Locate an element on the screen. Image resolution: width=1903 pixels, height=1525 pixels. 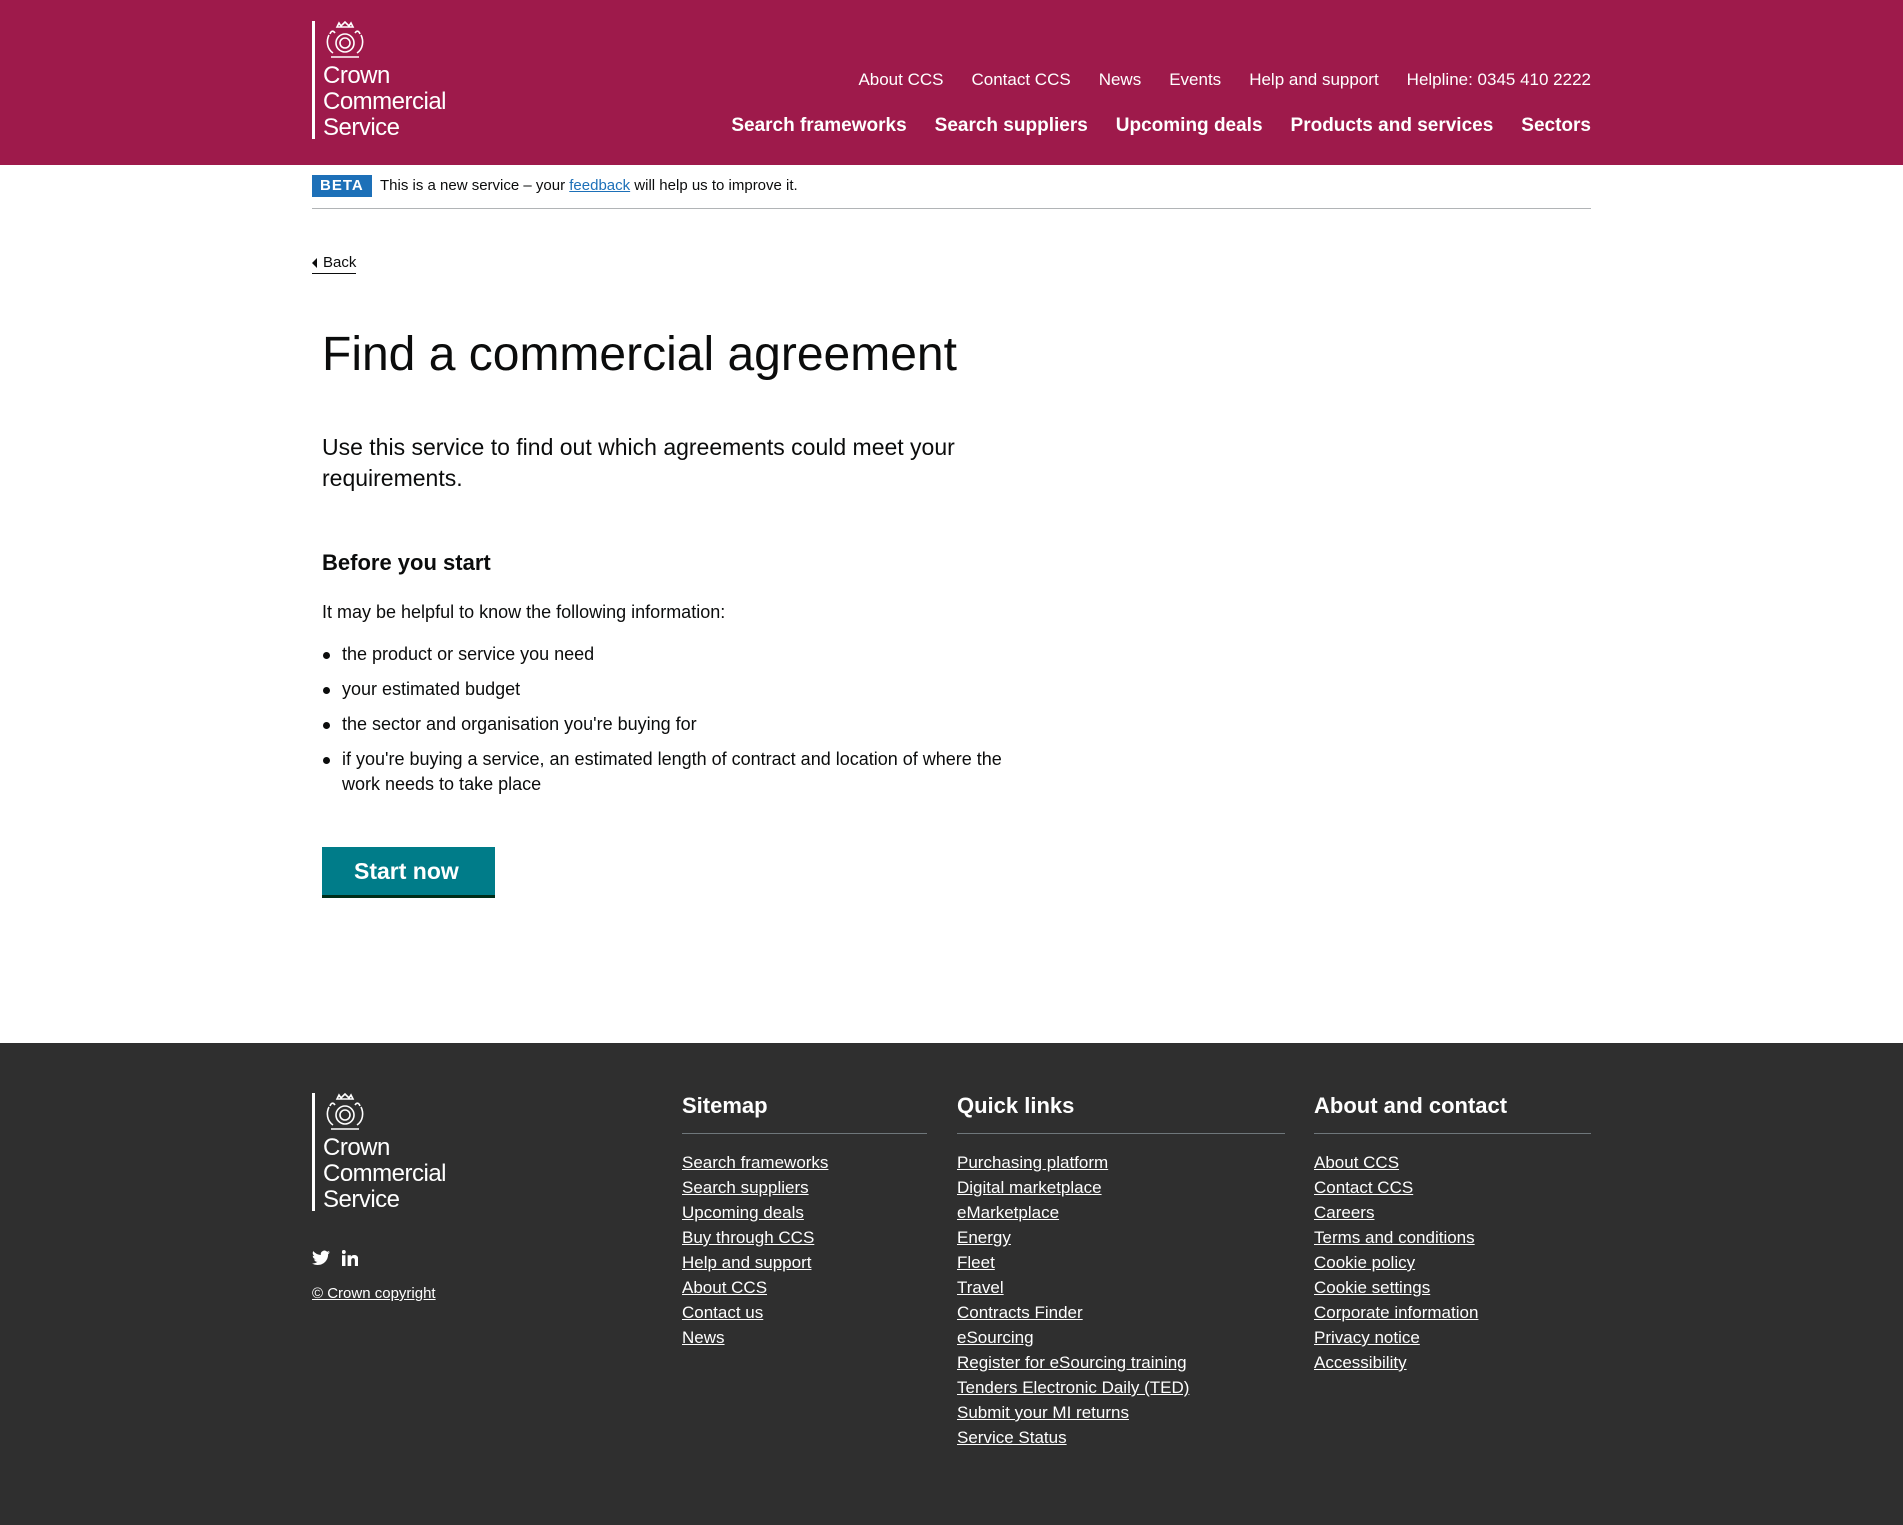
footer-link-cookie-policy: Cookie policy is located at coordinates (1364, 1262).